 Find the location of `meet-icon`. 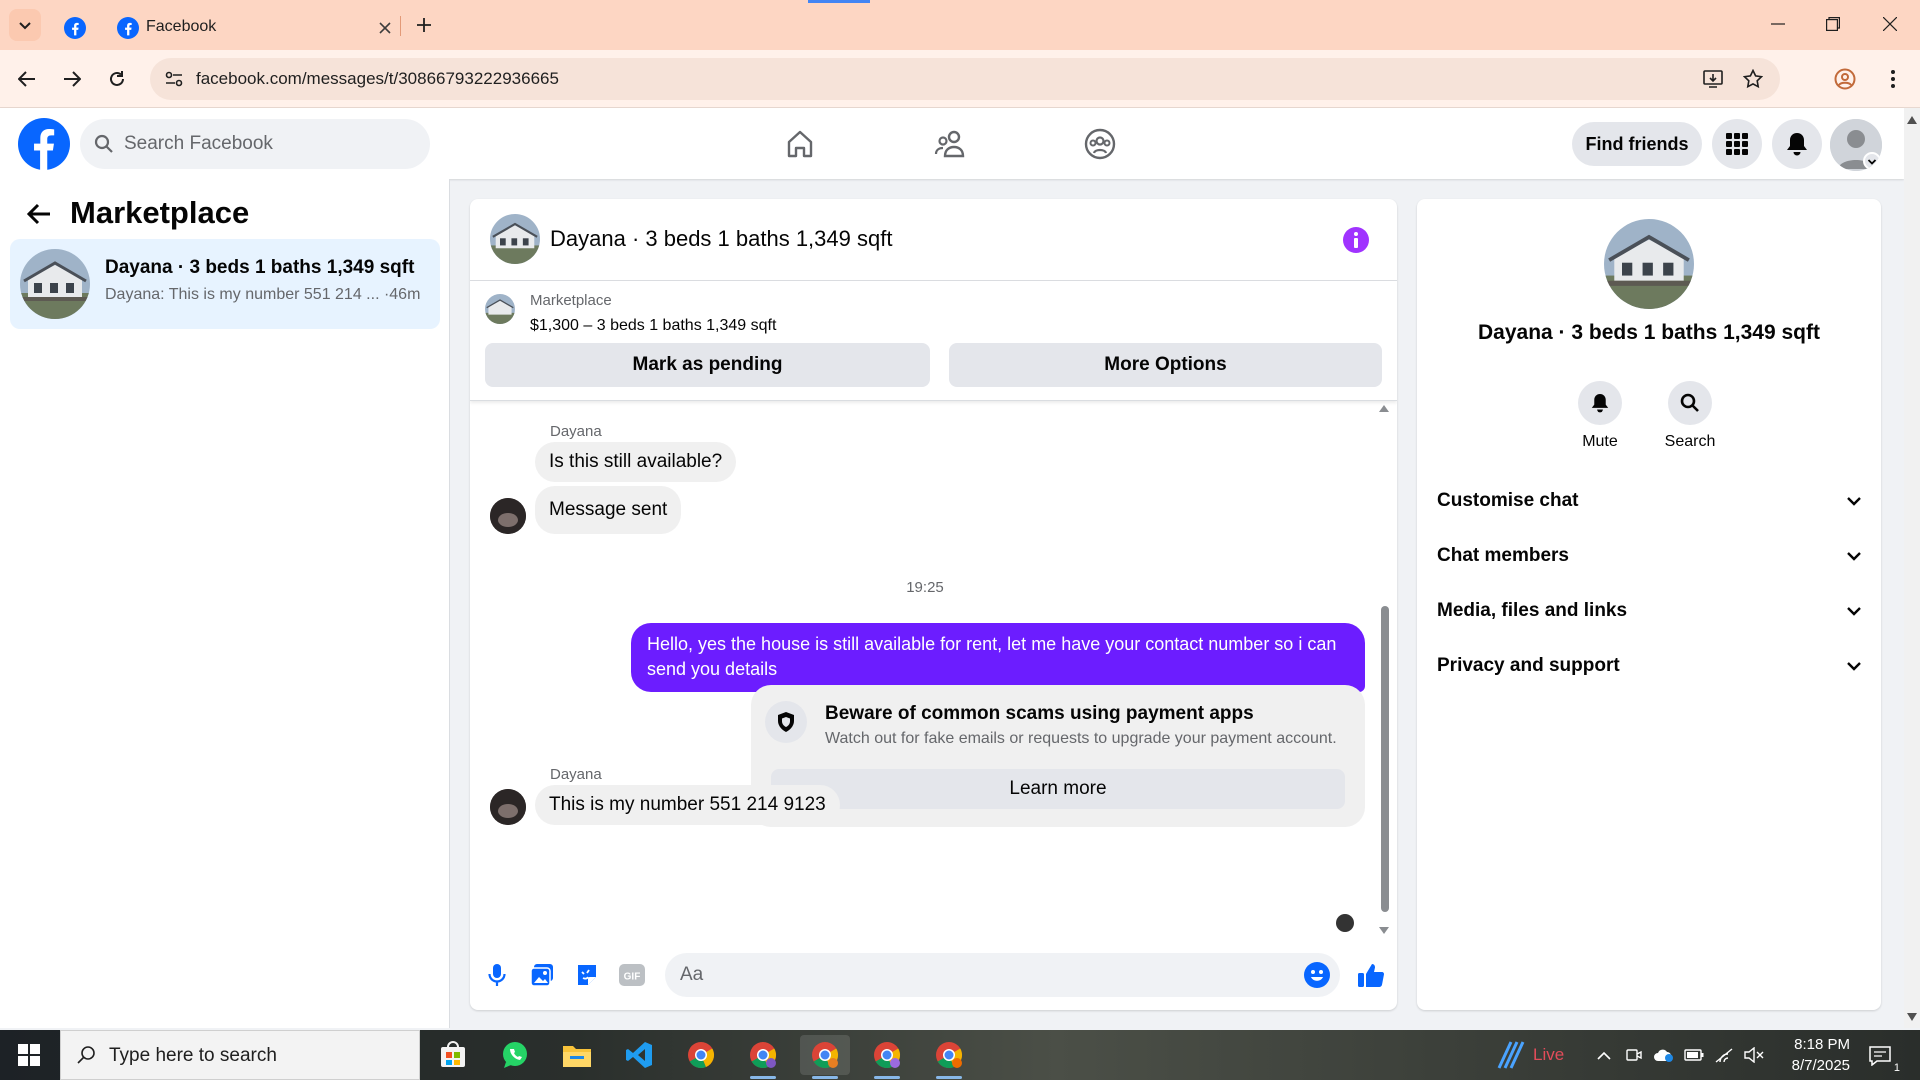

meet-icon is located at coordinates (1634, 1055).